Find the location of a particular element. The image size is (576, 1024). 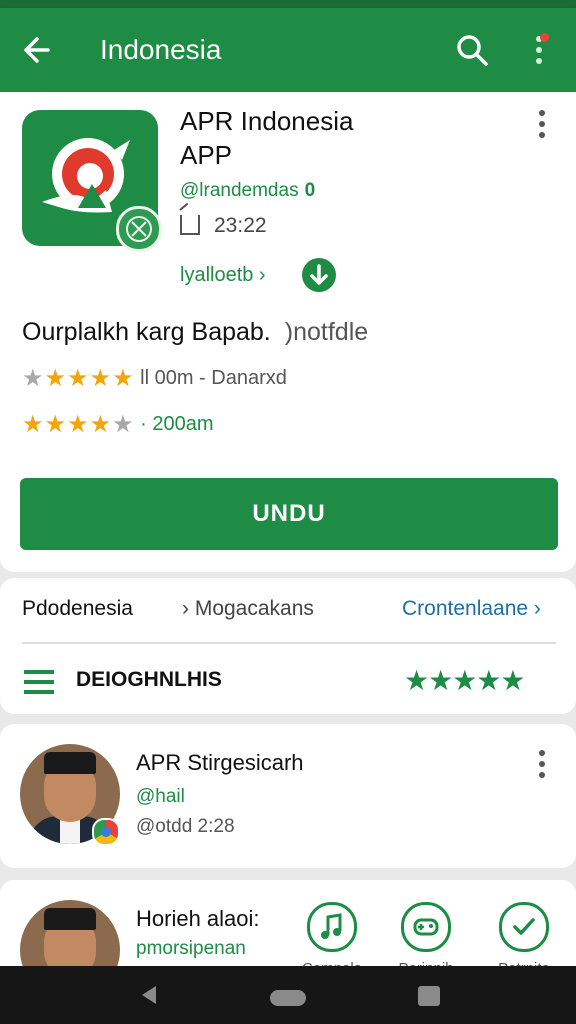

list-icon is located at coordinates (39, 682).